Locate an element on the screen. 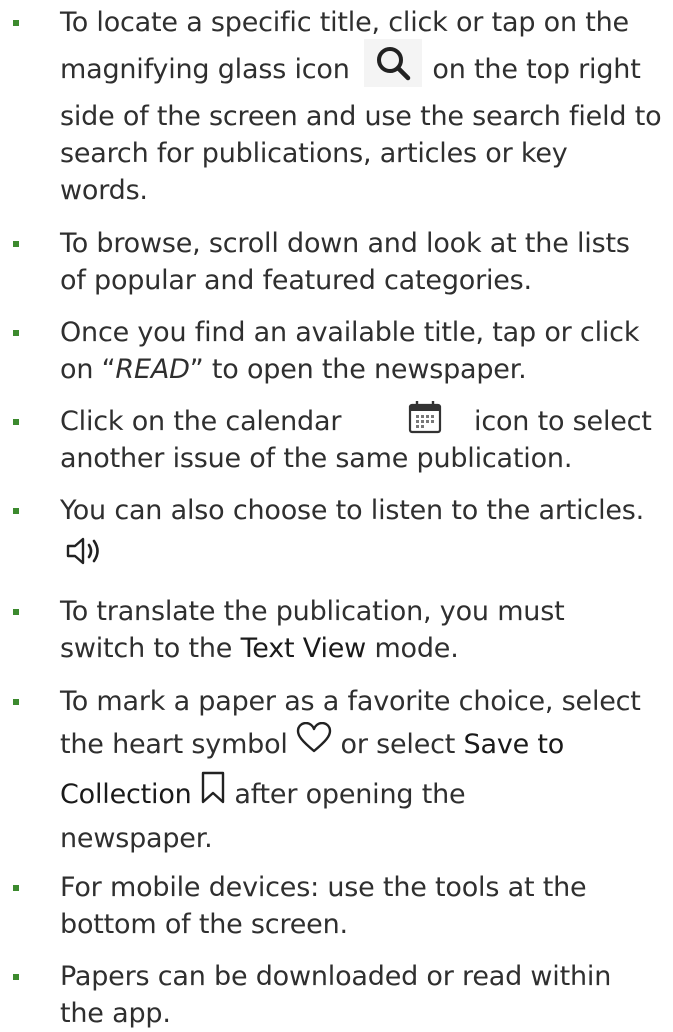 The image size is (673, 1032). item-text: magnifying glass icon is located at coordinates (205, 69).